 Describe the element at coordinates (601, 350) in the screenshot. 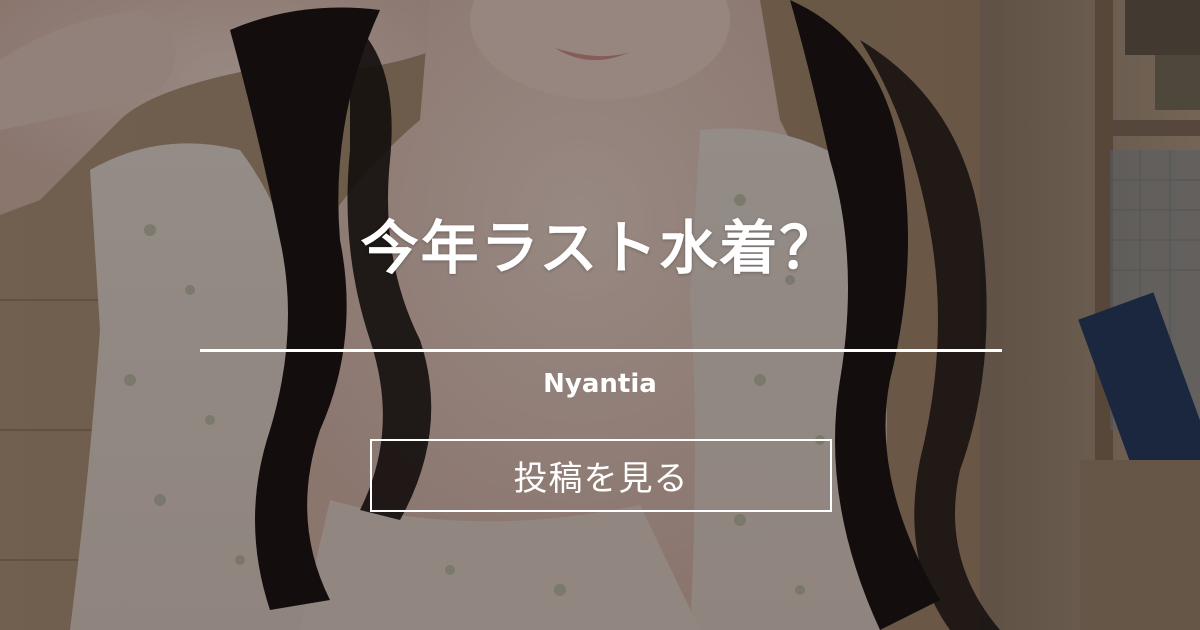

I see `title-divider` at that location.